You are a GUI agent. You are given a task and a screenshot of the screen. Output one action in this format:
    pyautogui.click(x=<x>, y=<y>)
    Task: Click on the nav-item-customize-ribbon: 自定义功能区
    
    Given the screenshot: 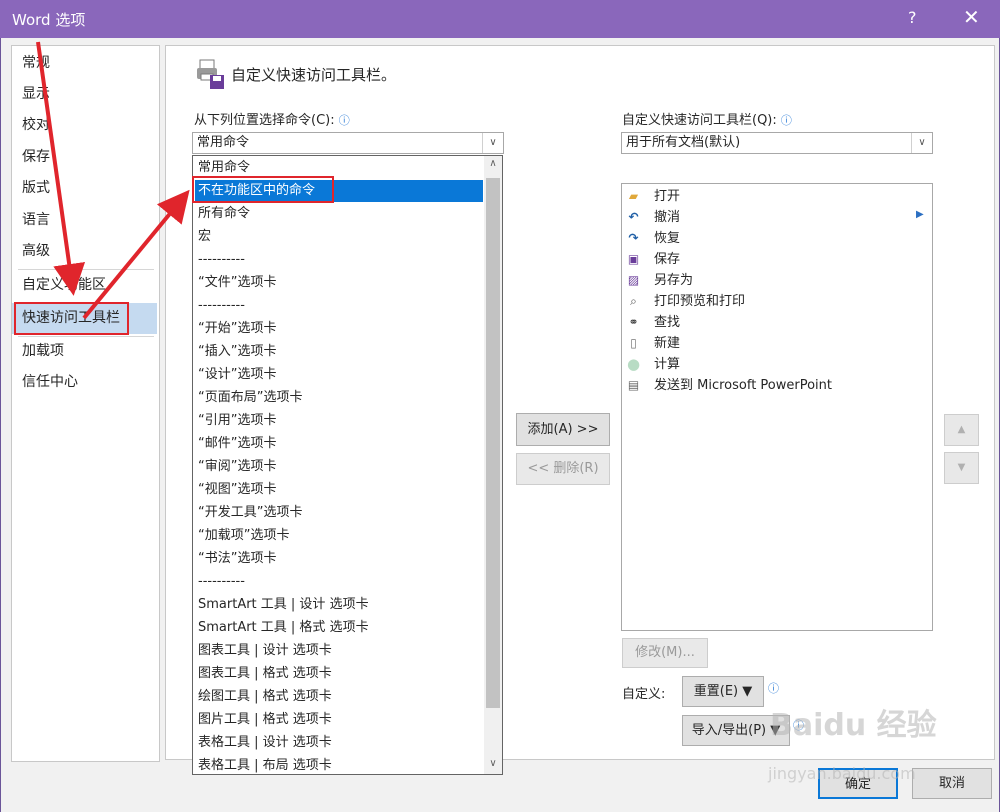 What is the action you would take?
    pyautogui.click(x=84, y=285)
    